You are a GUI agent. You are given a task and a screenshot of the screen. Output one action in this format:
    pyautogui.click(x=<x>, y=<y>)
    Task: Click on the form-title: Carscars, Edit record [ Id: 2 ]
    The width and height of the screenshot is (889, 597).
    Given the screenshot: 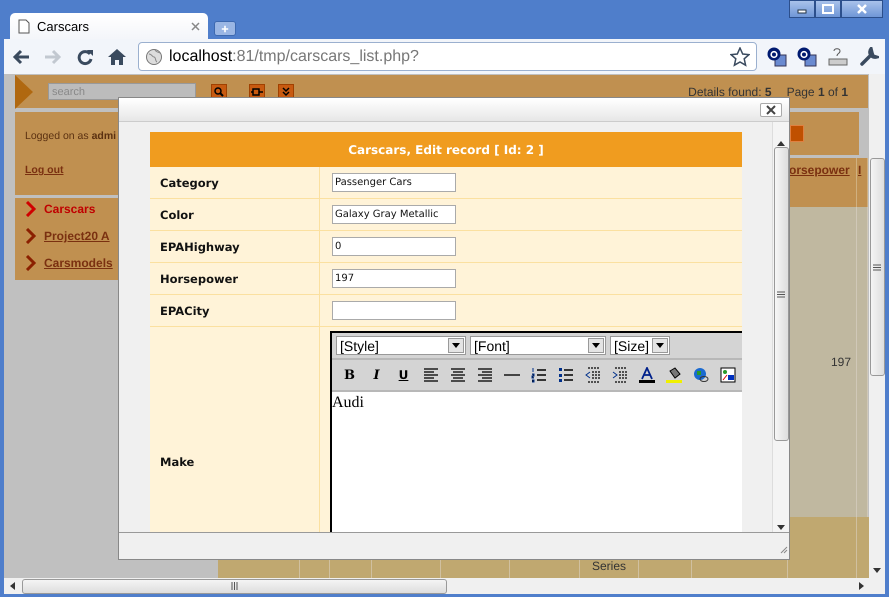 What is the action you would take?
    pyautogui.click(x=446, y=149)
    